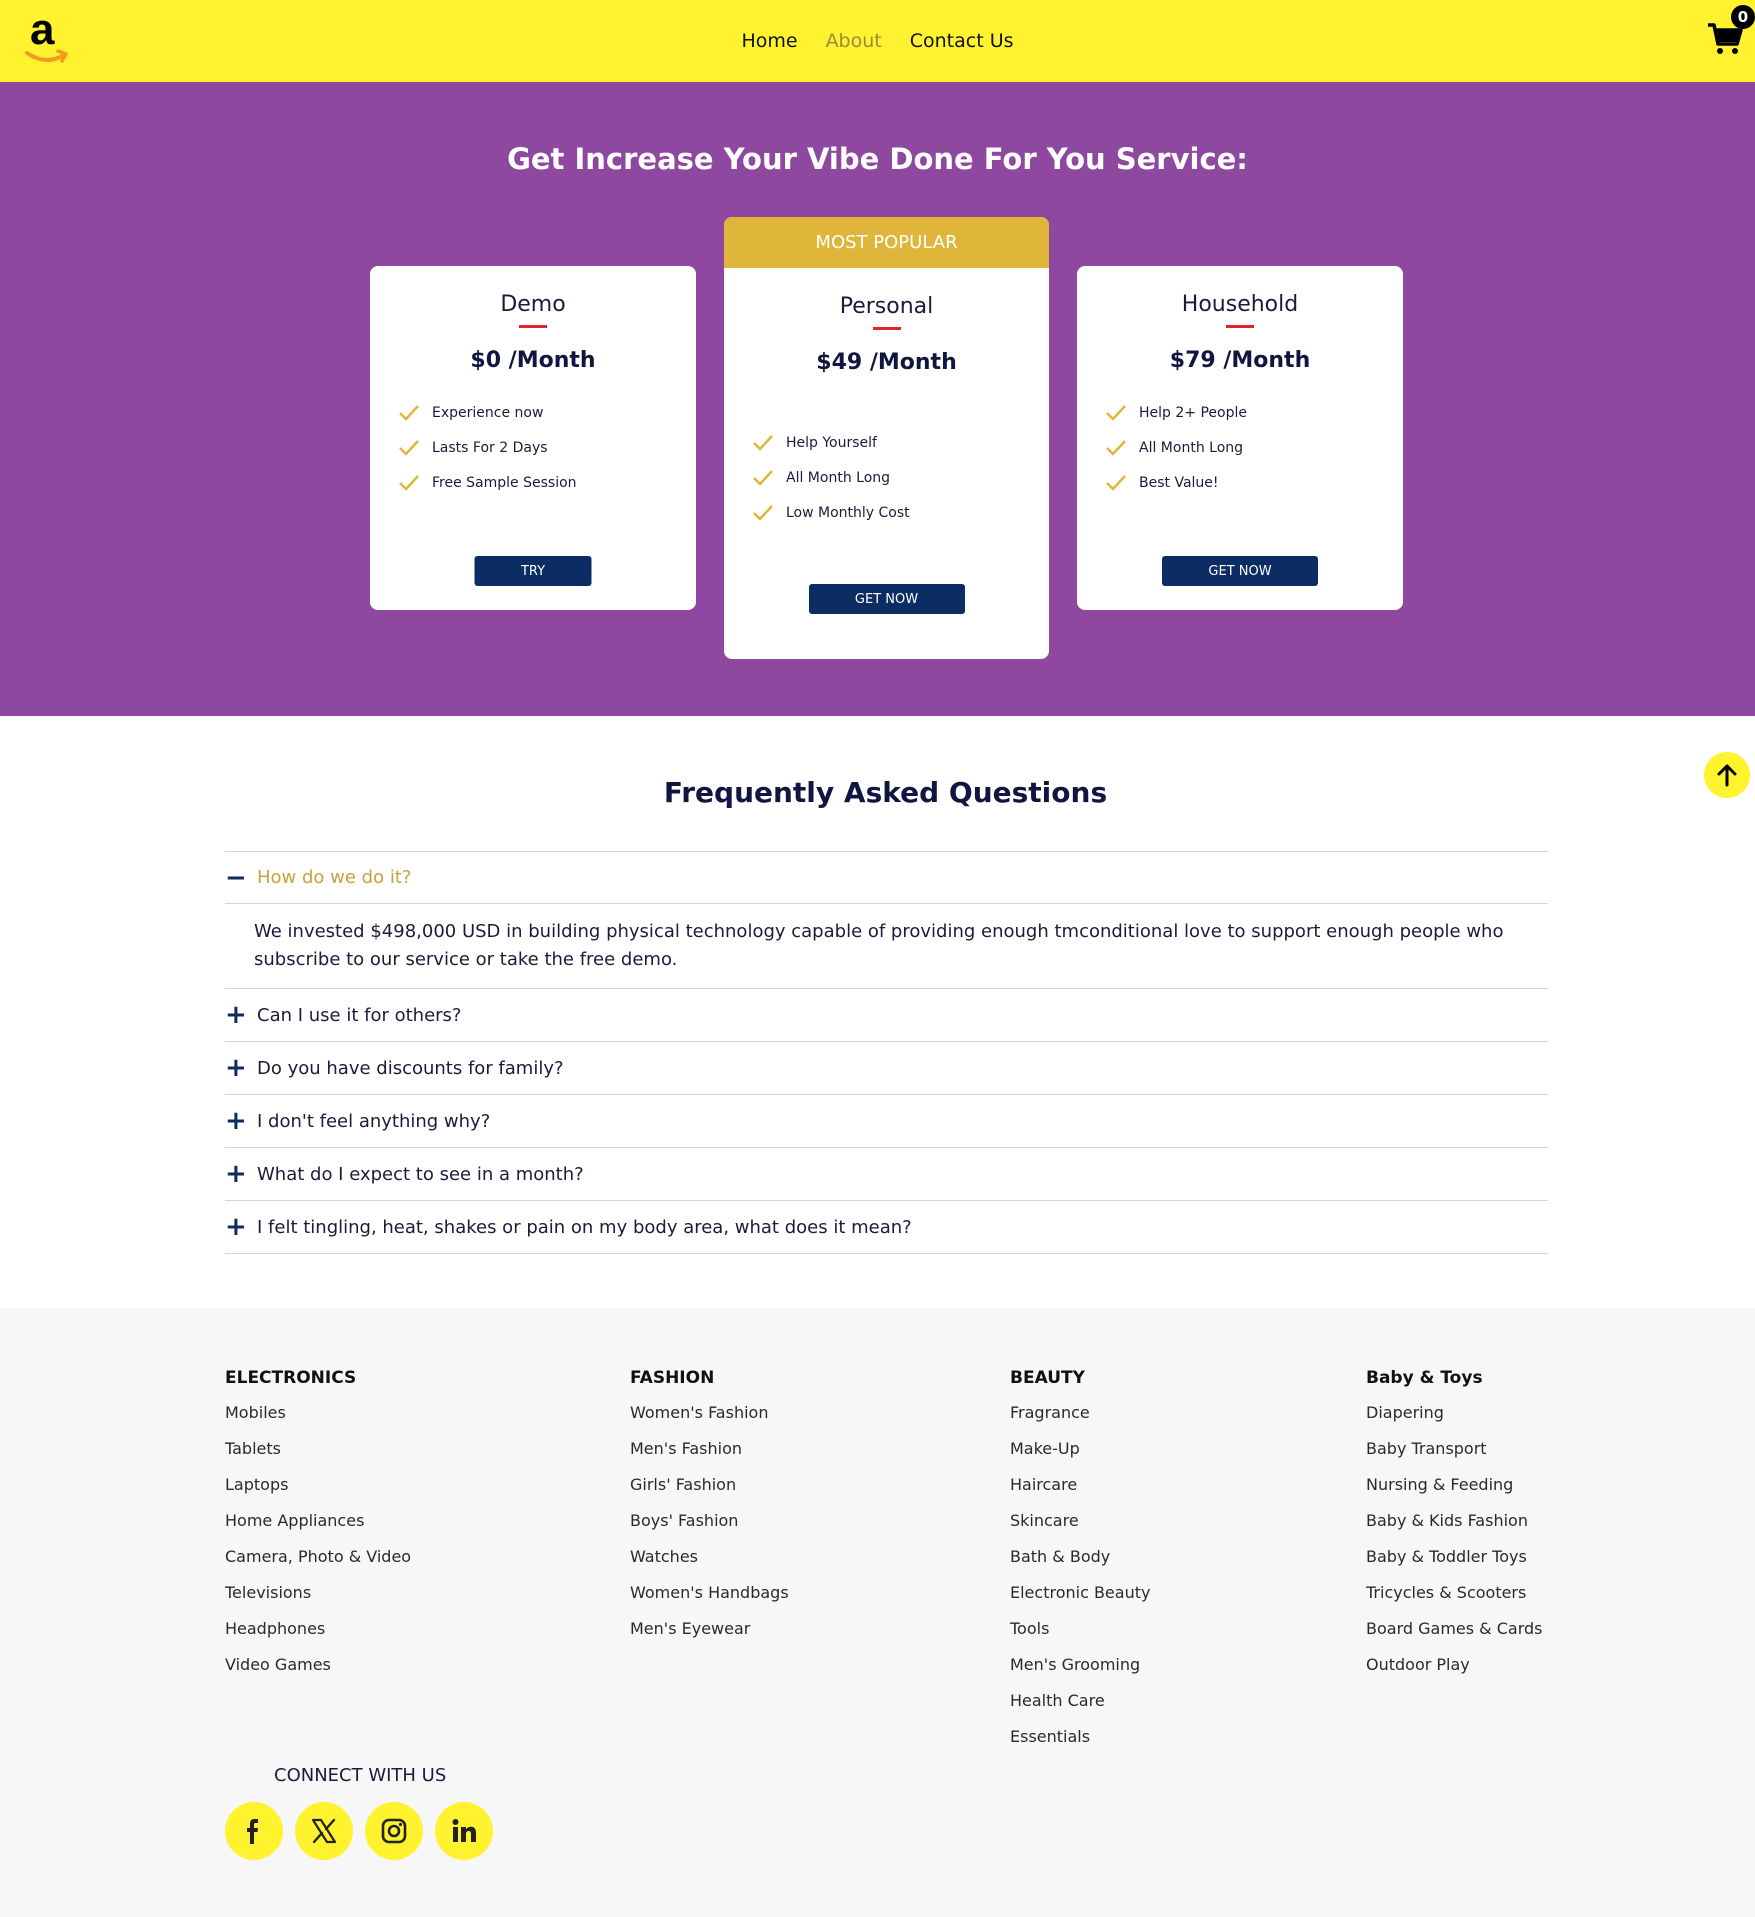 The image size is (1755, 1917). What do you see at coordinates (318, 1456) in the screenshot?
I see `footer-link: Tablets` at bounding box center [318, 1456].